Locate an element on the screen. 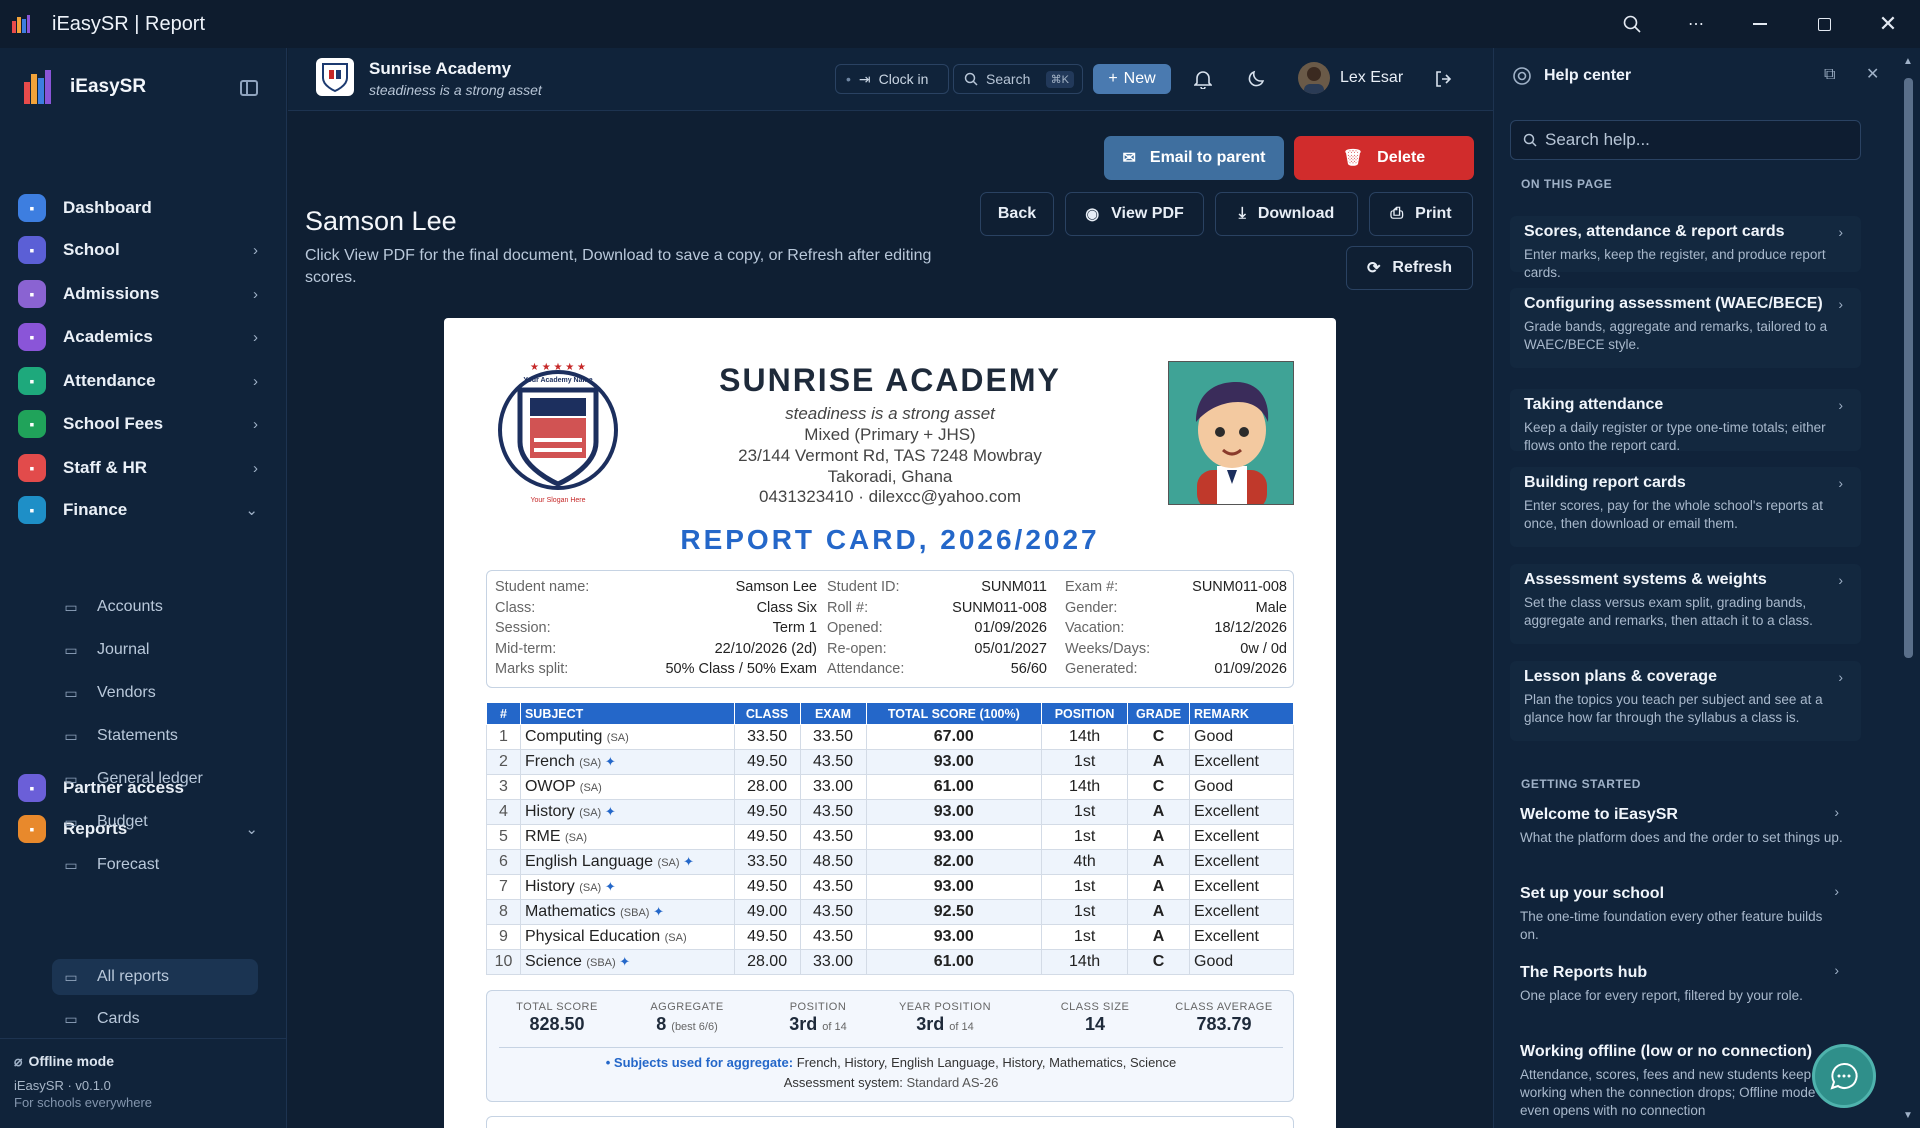  subject-cell: History (SA) ✦ is located at coordinates (627, 812).